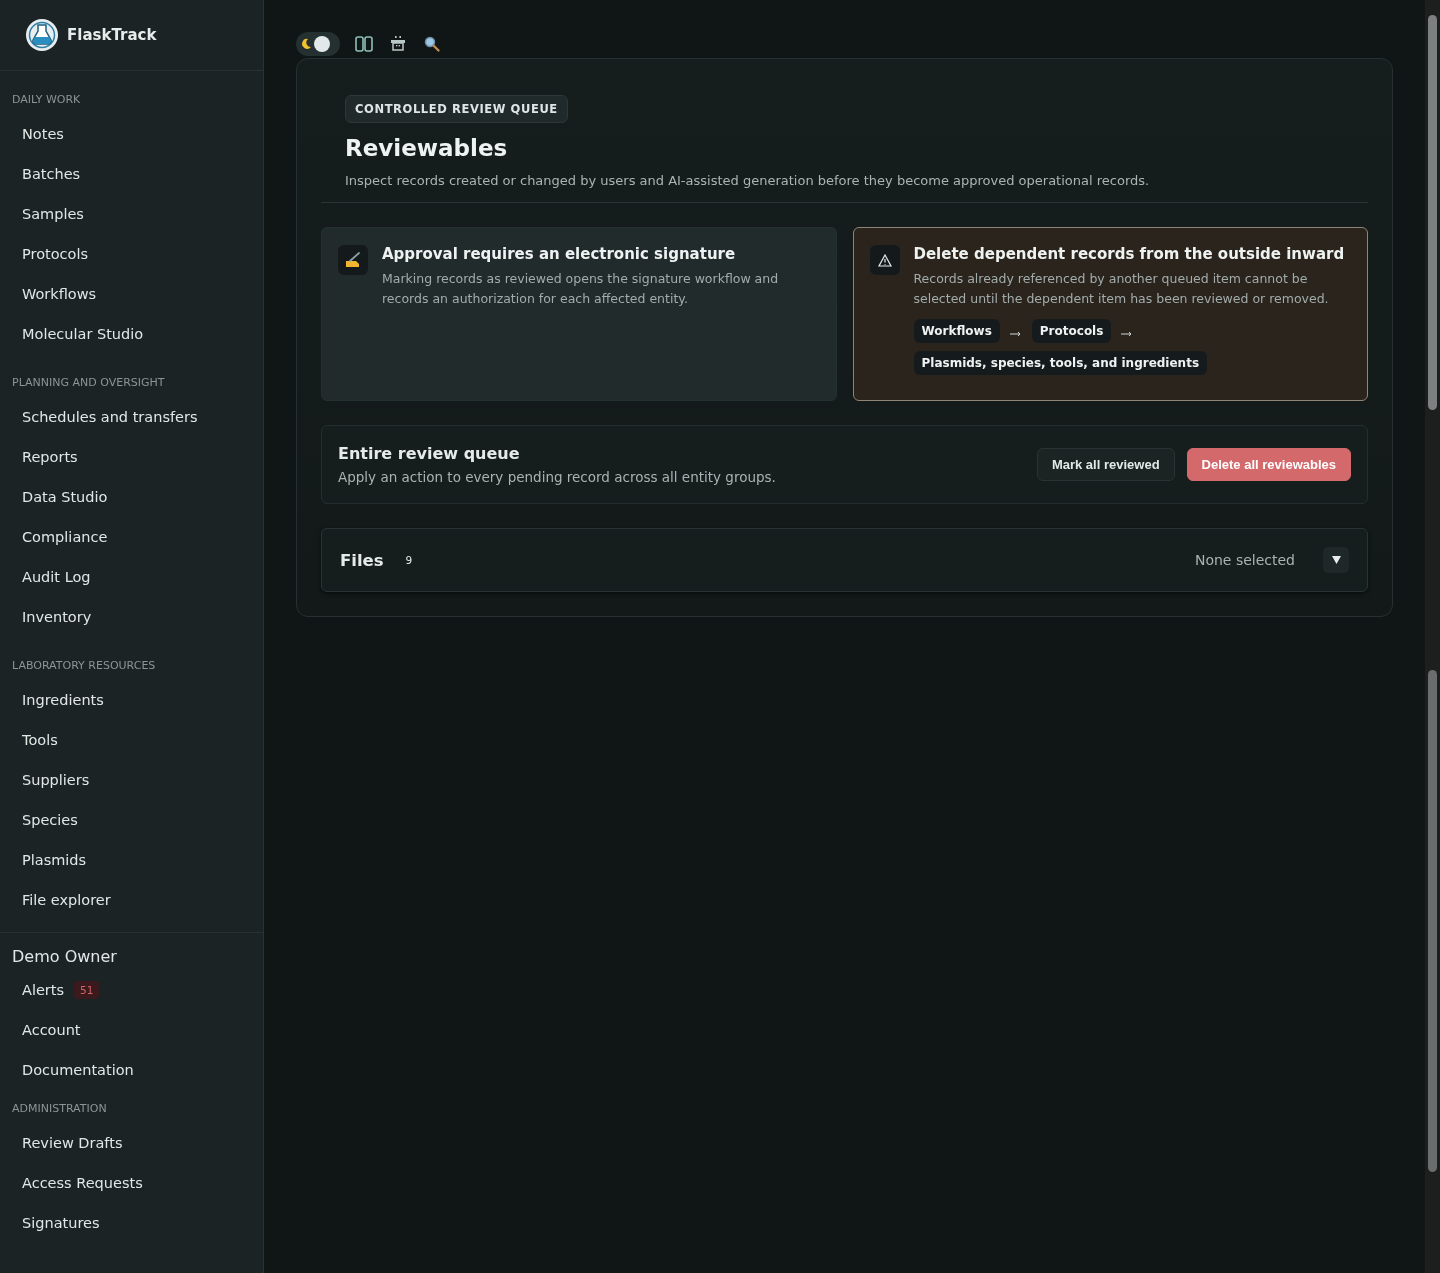  Describe the element at coordinates (432, 44) in the screenshot. I see `search-icon` at that location.